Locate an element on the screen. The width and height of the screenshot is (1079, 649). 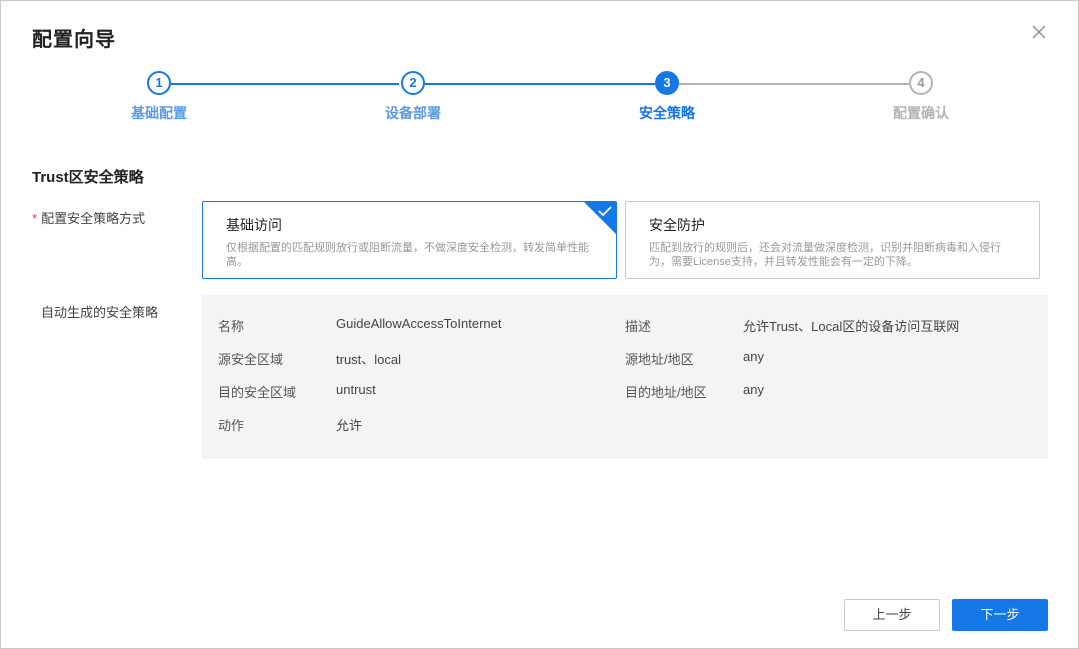
step-label: 设备部署 is located at coordinates (413, 113).